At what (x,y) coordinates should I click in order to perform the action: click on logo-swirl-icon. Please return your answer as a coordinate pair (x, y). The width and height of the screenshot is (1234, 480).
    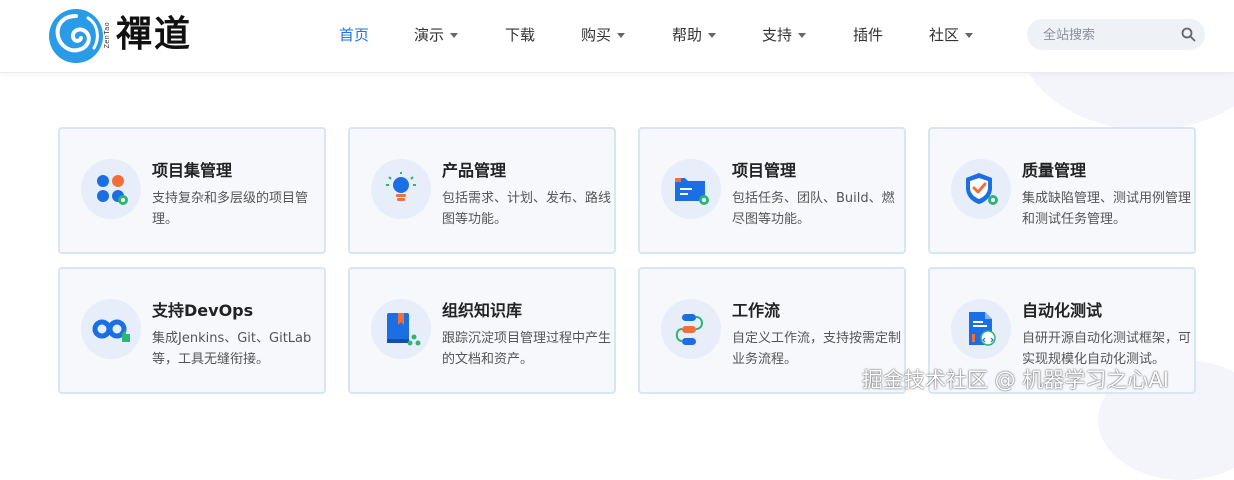
    Looking at the image, I should click on (76, 36).